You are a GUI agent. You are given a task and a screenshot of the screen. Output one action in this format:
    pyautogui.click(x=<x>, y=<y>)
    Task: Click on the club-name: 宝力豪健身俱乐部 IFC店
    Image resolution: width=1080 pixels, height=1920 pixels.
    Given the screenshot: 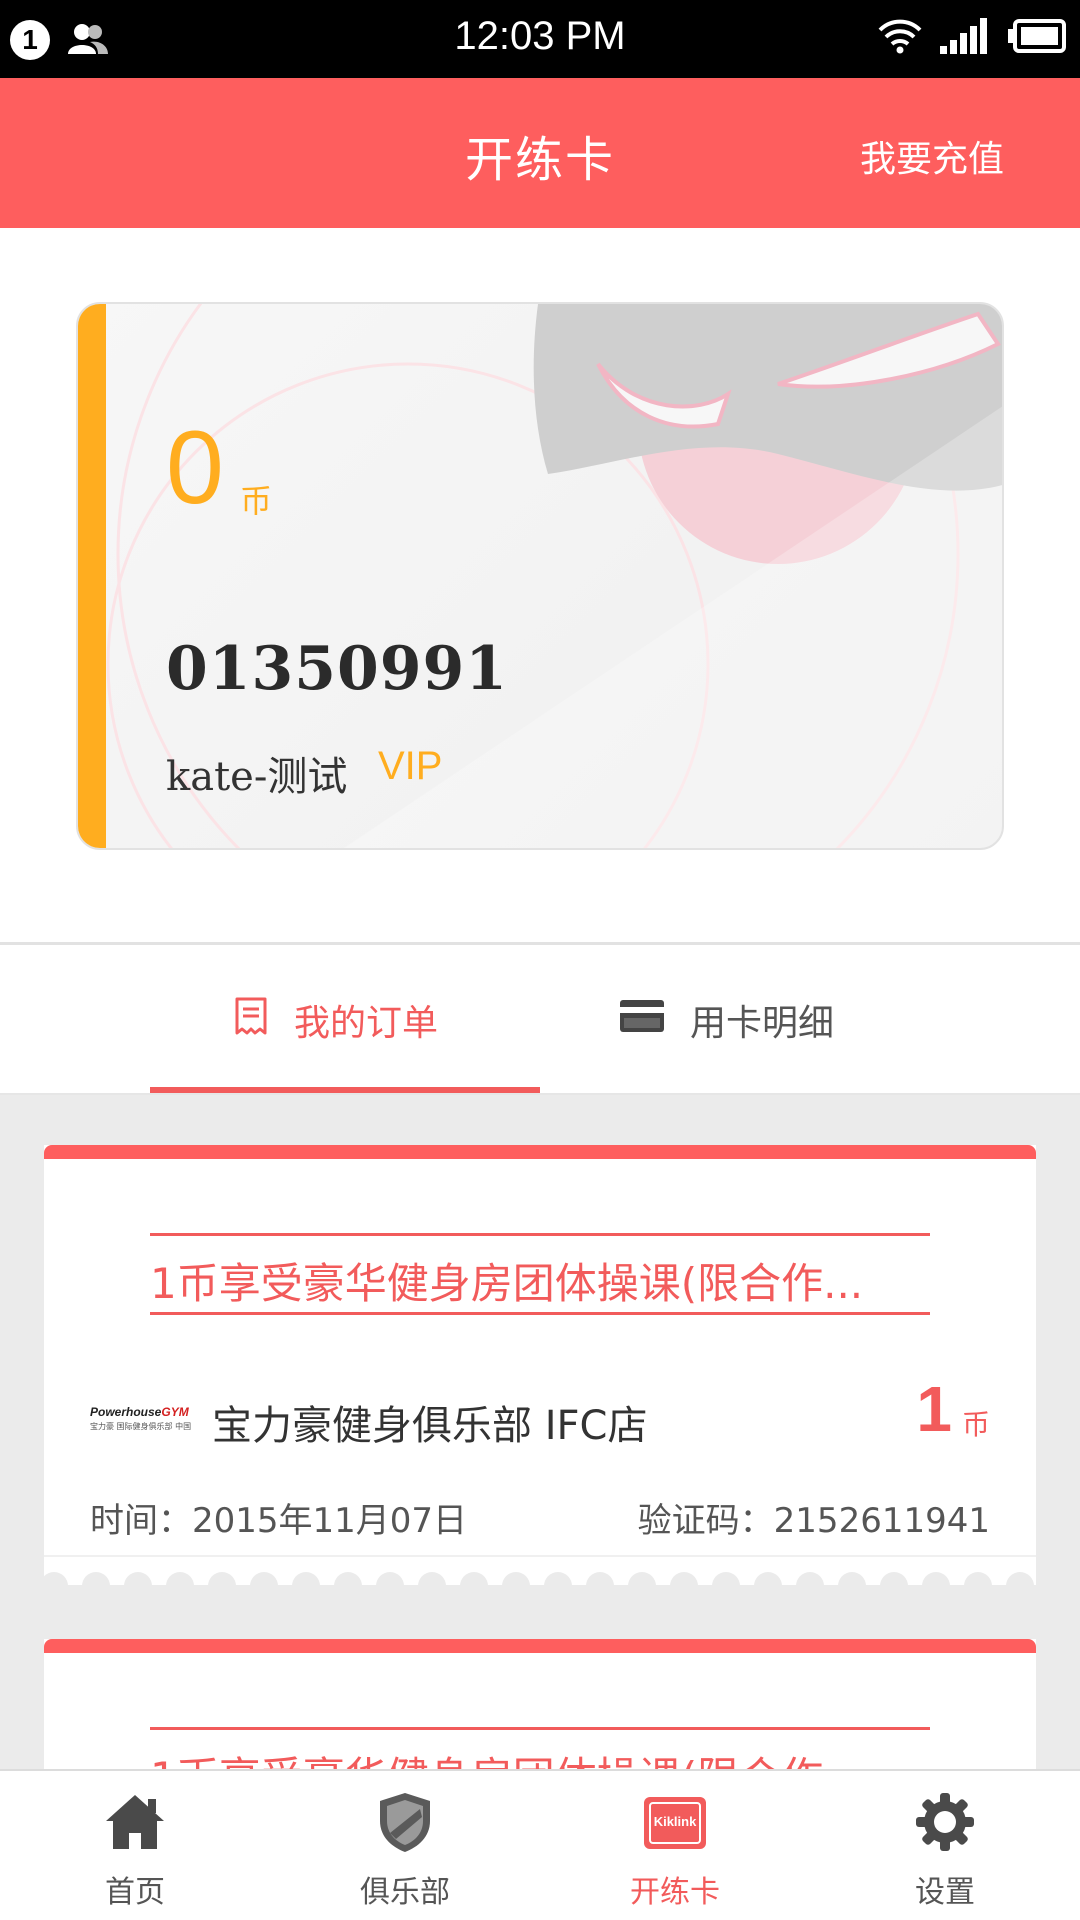 What is the action you would take?
    pyautogui.click(x=430, y=1426)
    